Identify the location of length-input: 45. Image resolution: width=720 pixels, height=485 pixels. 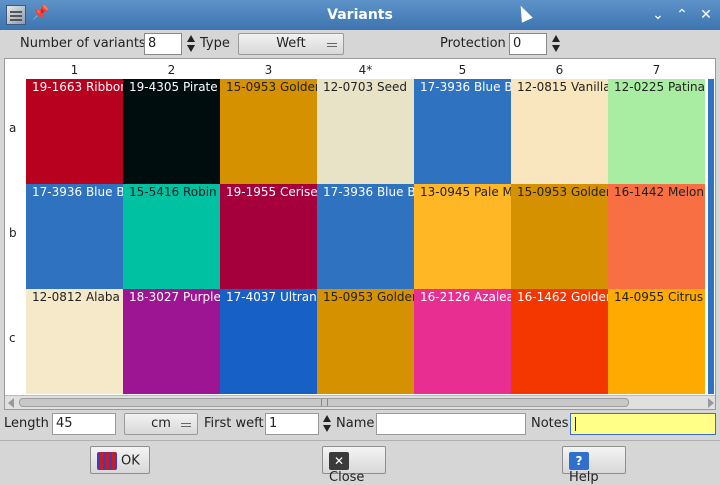
(84, 424).